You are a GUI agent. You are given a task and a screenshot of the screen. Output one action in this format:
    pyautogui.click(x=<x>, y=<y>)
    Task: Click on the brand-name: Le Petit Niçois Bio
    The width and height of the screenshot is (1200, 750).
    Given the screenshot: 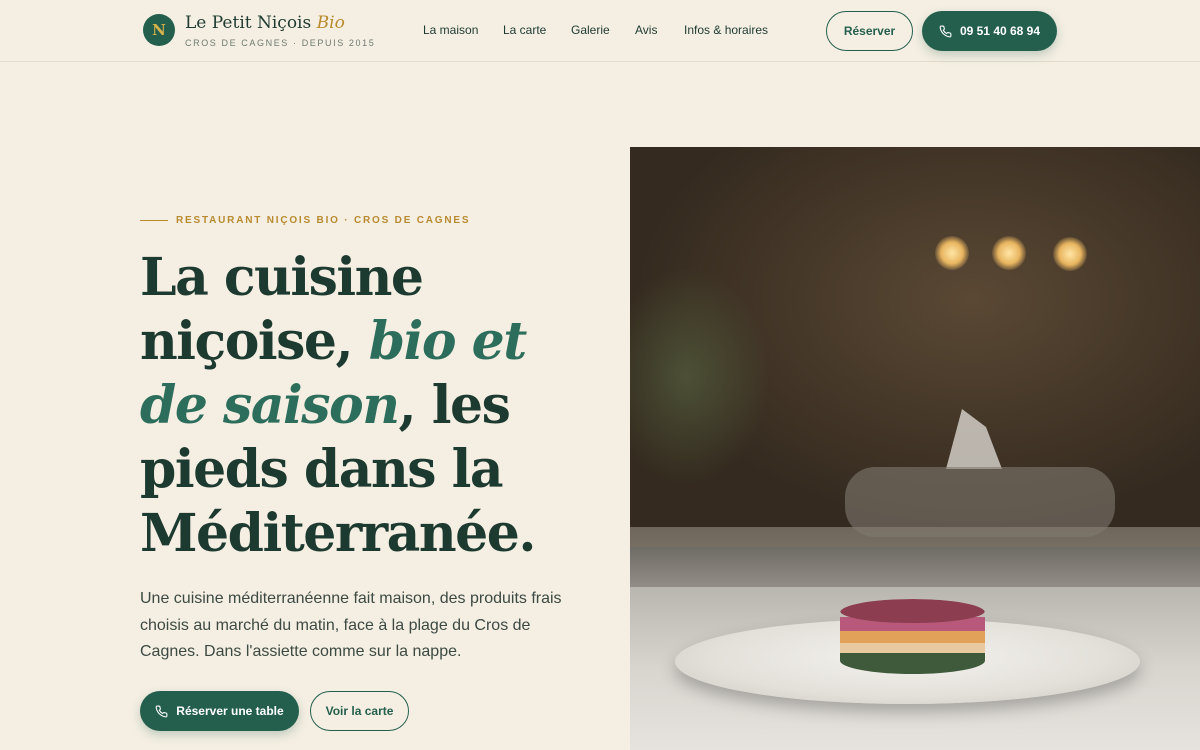 What is the action you would take?
    pyautogui.click(x=265, y=23)
    